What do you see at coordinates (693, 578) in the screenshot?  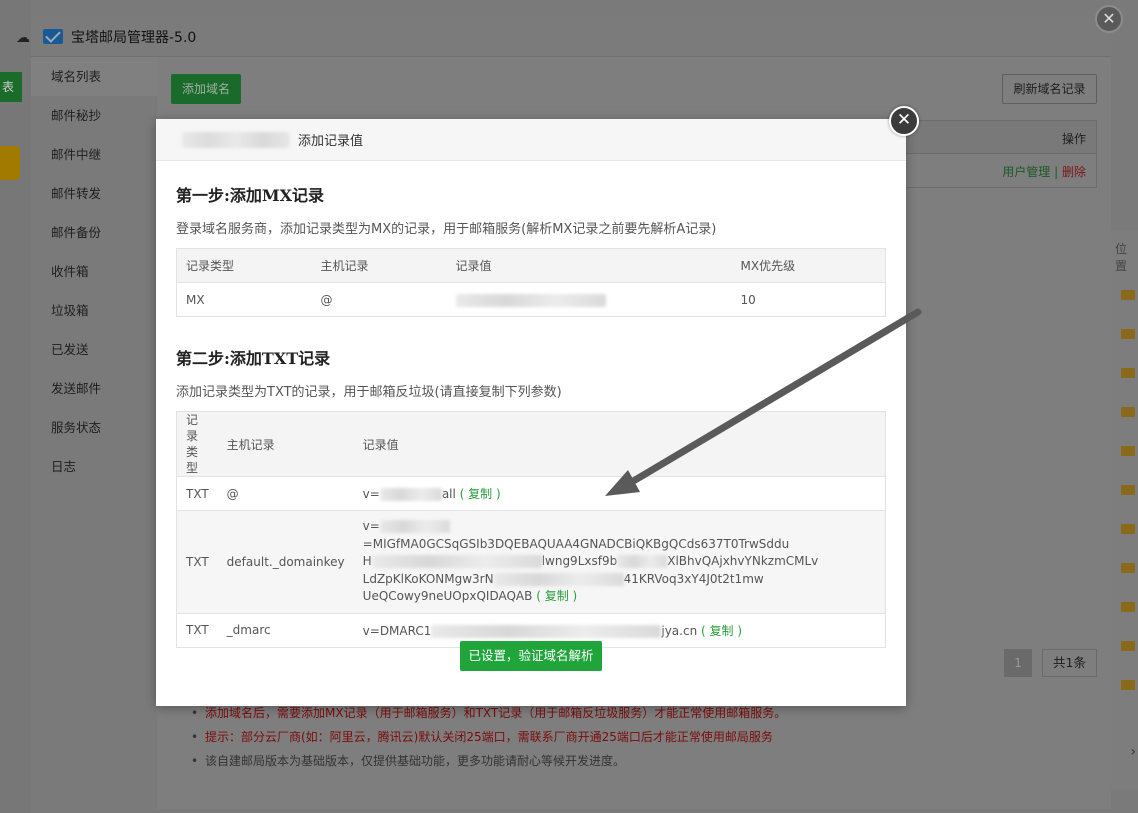 I see `value-text: 41KRVoq3xY4J0t2t1mw` at bounding box center [693, 578].